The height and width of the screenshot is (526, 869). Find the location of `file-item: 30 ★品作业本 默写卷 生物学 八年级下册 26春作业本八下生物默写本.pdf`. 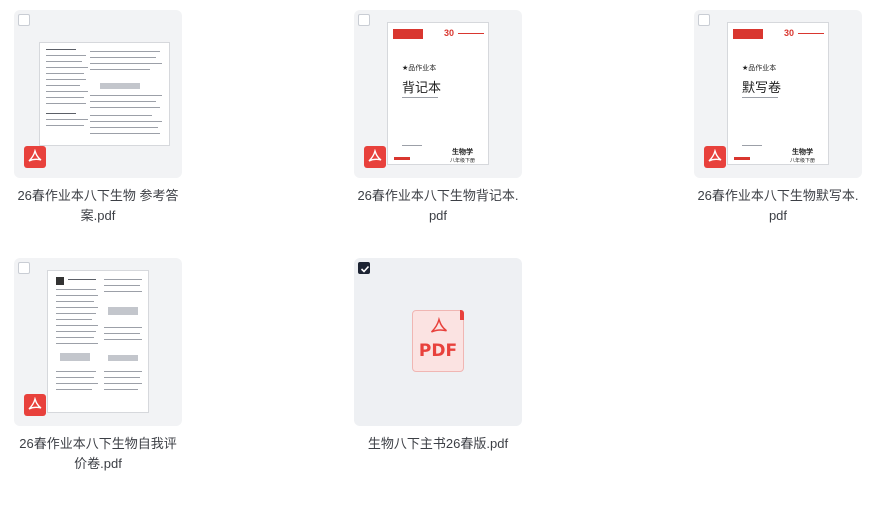

file-item: 30 ★品作业本 默写卷 生物学 八年级下册 26春作业本八下生物默写本.pdf is located at coordinates (778, 118).